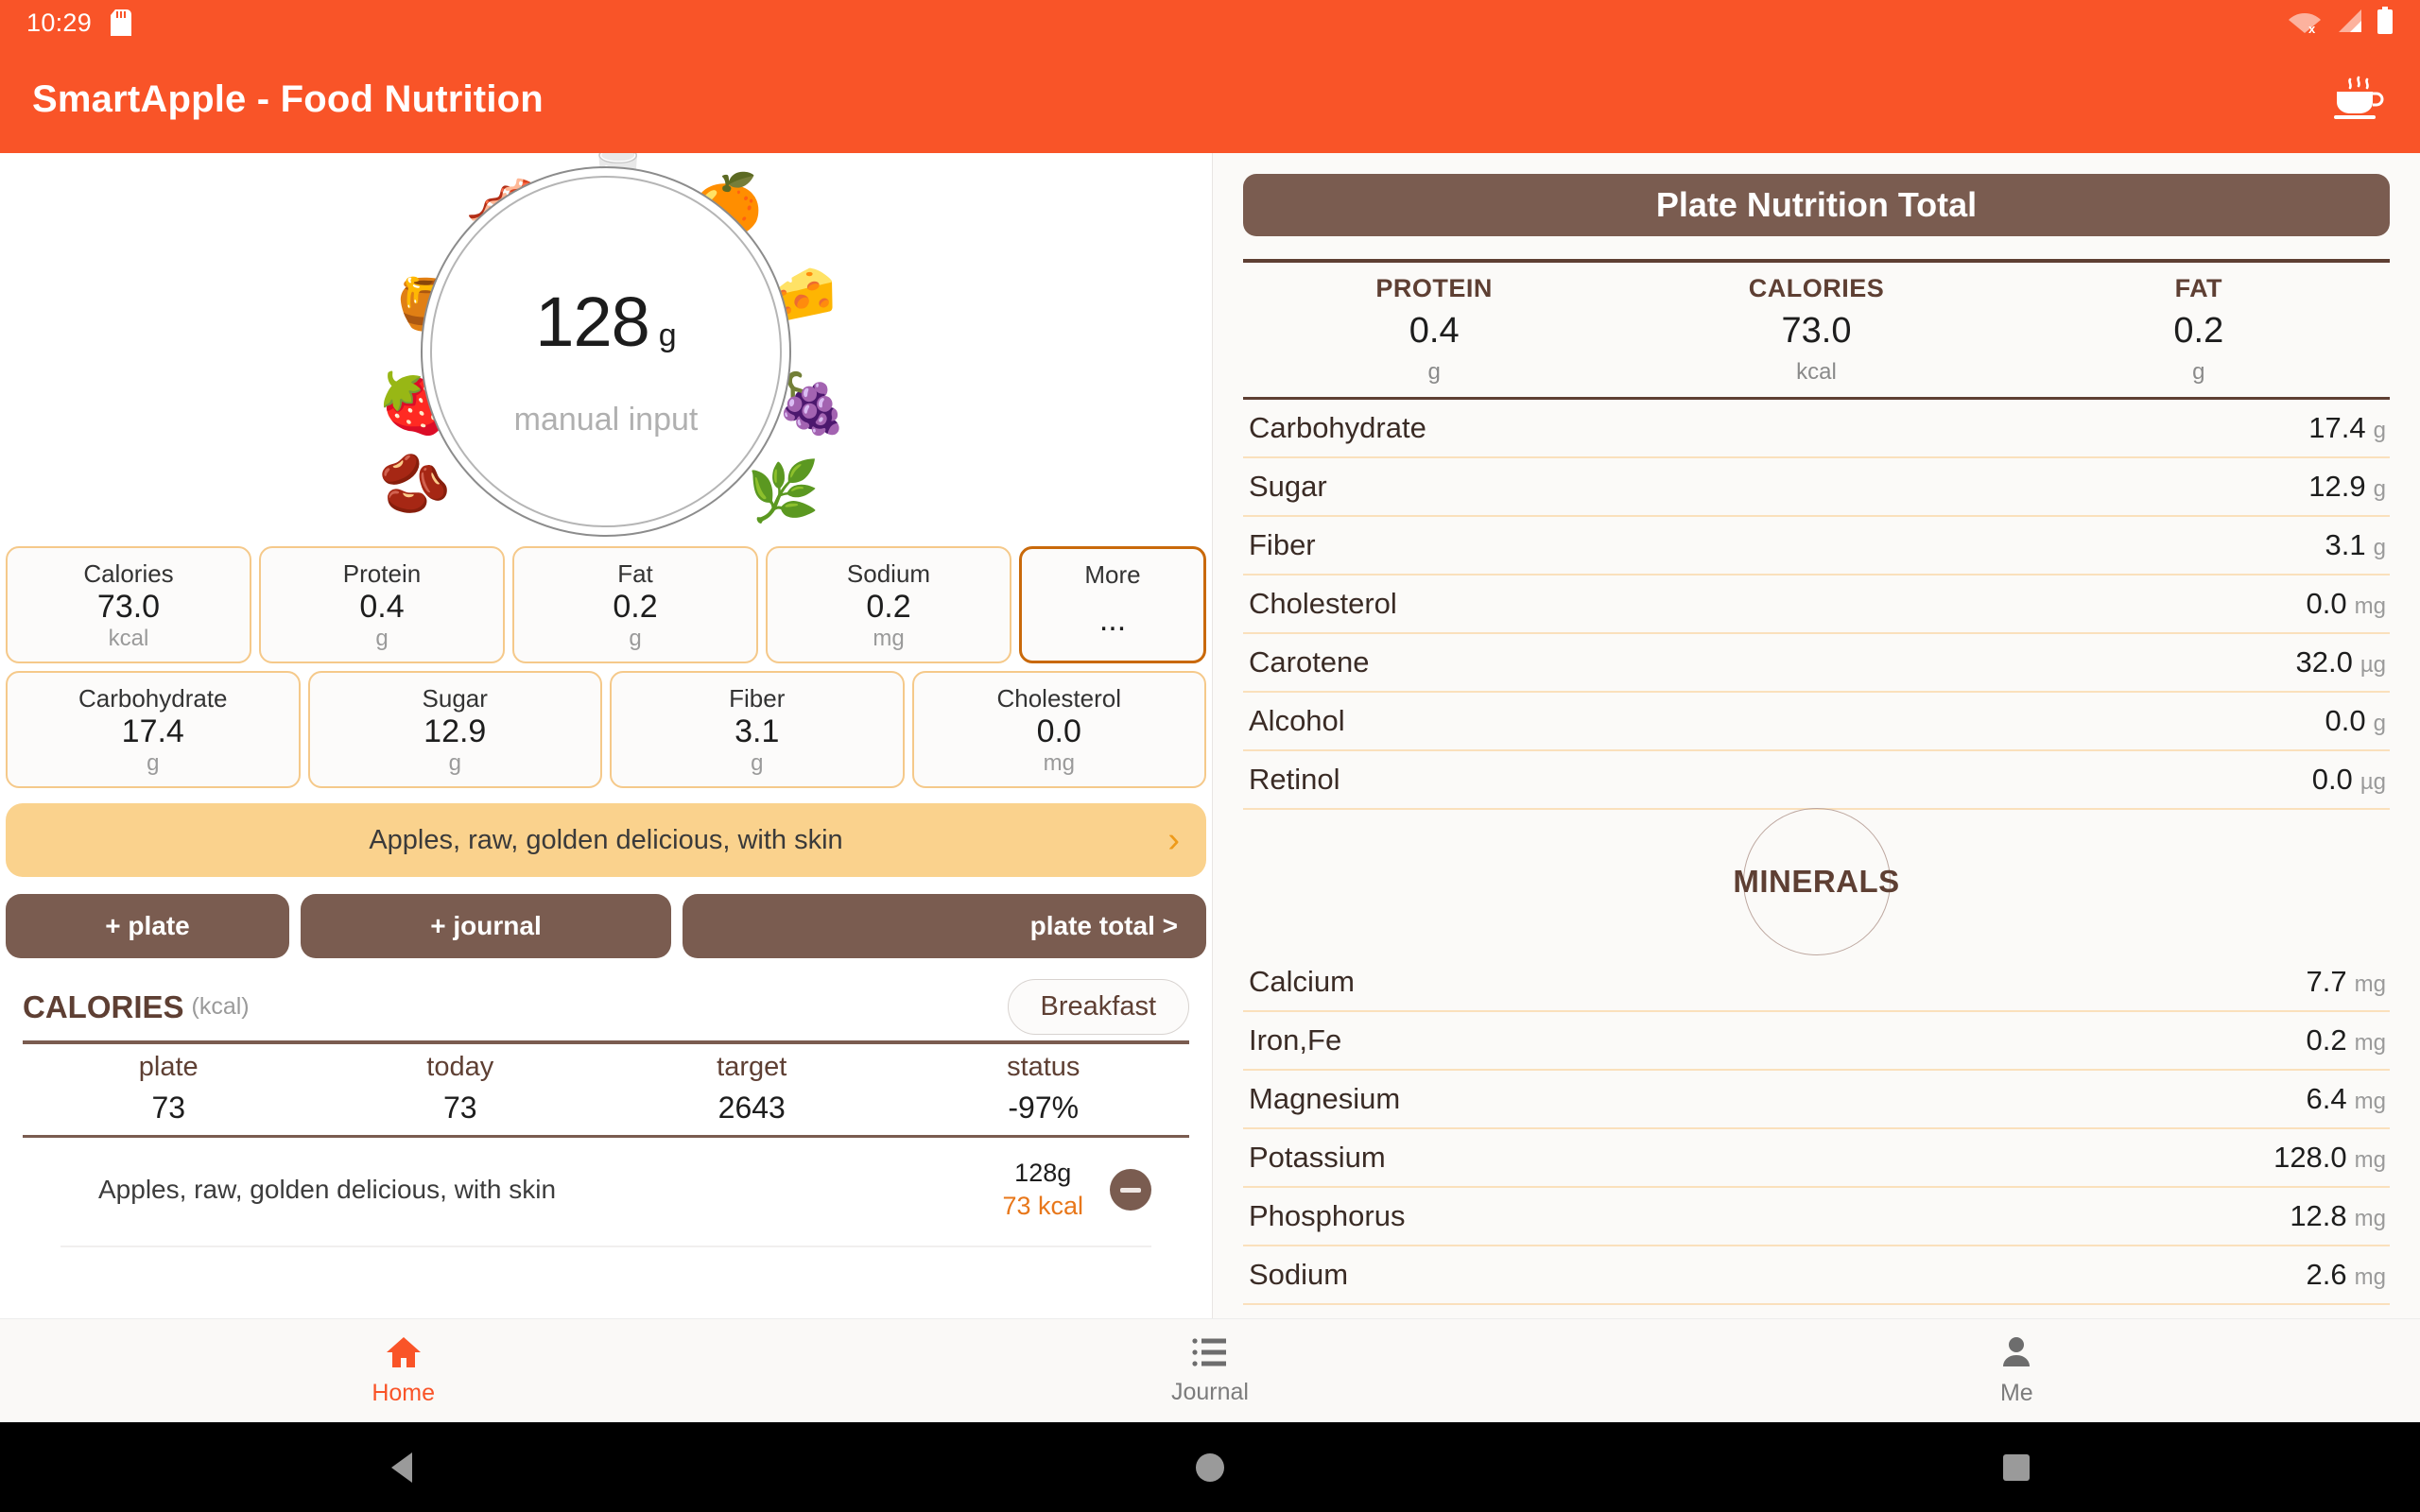 This screenshot has height=1512, width=2420. What do you see at coordinates (2359, 99) in the screenshot?
I see `coffee-cup-icon` at bounding box center [2359, 99].